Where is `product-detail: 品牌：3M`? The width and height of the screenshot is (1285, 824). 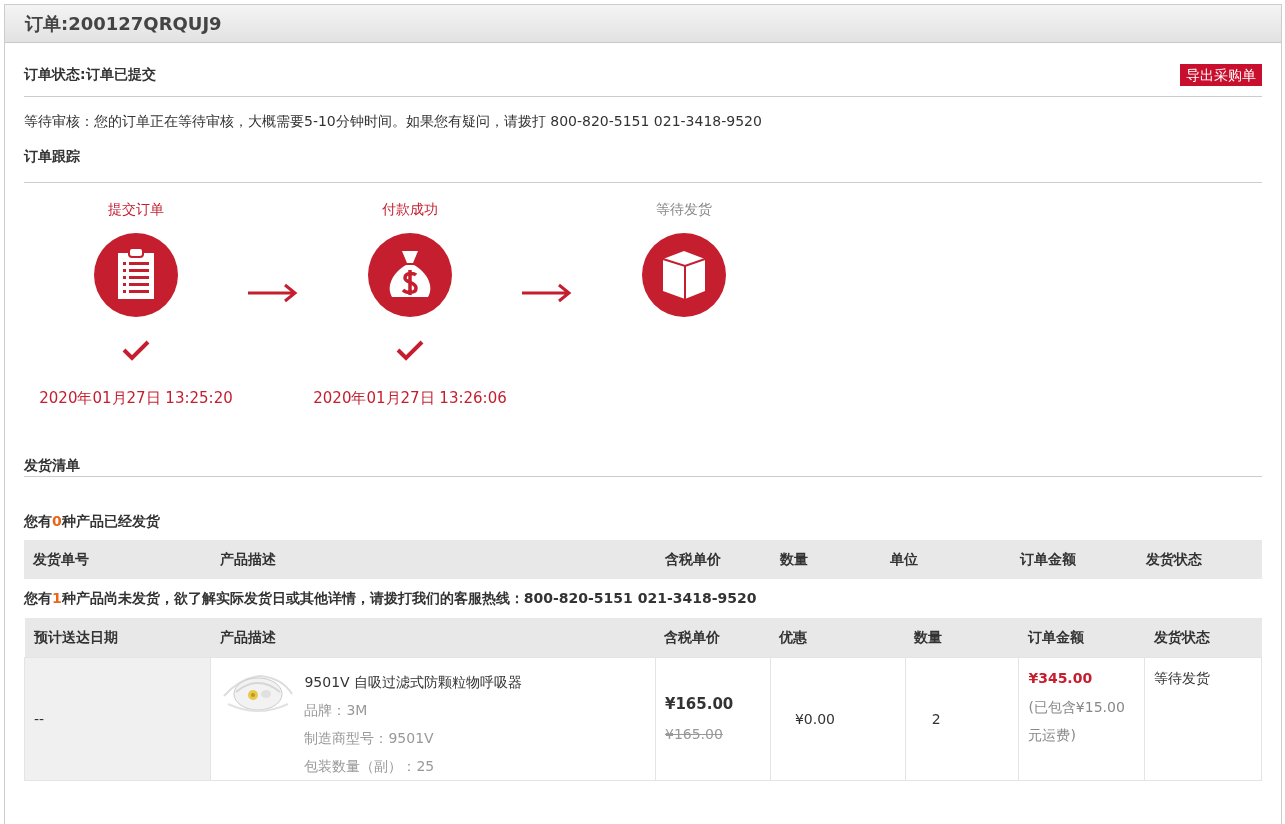 product-detail: 品牌：3M is located at coordinates (336, 710).